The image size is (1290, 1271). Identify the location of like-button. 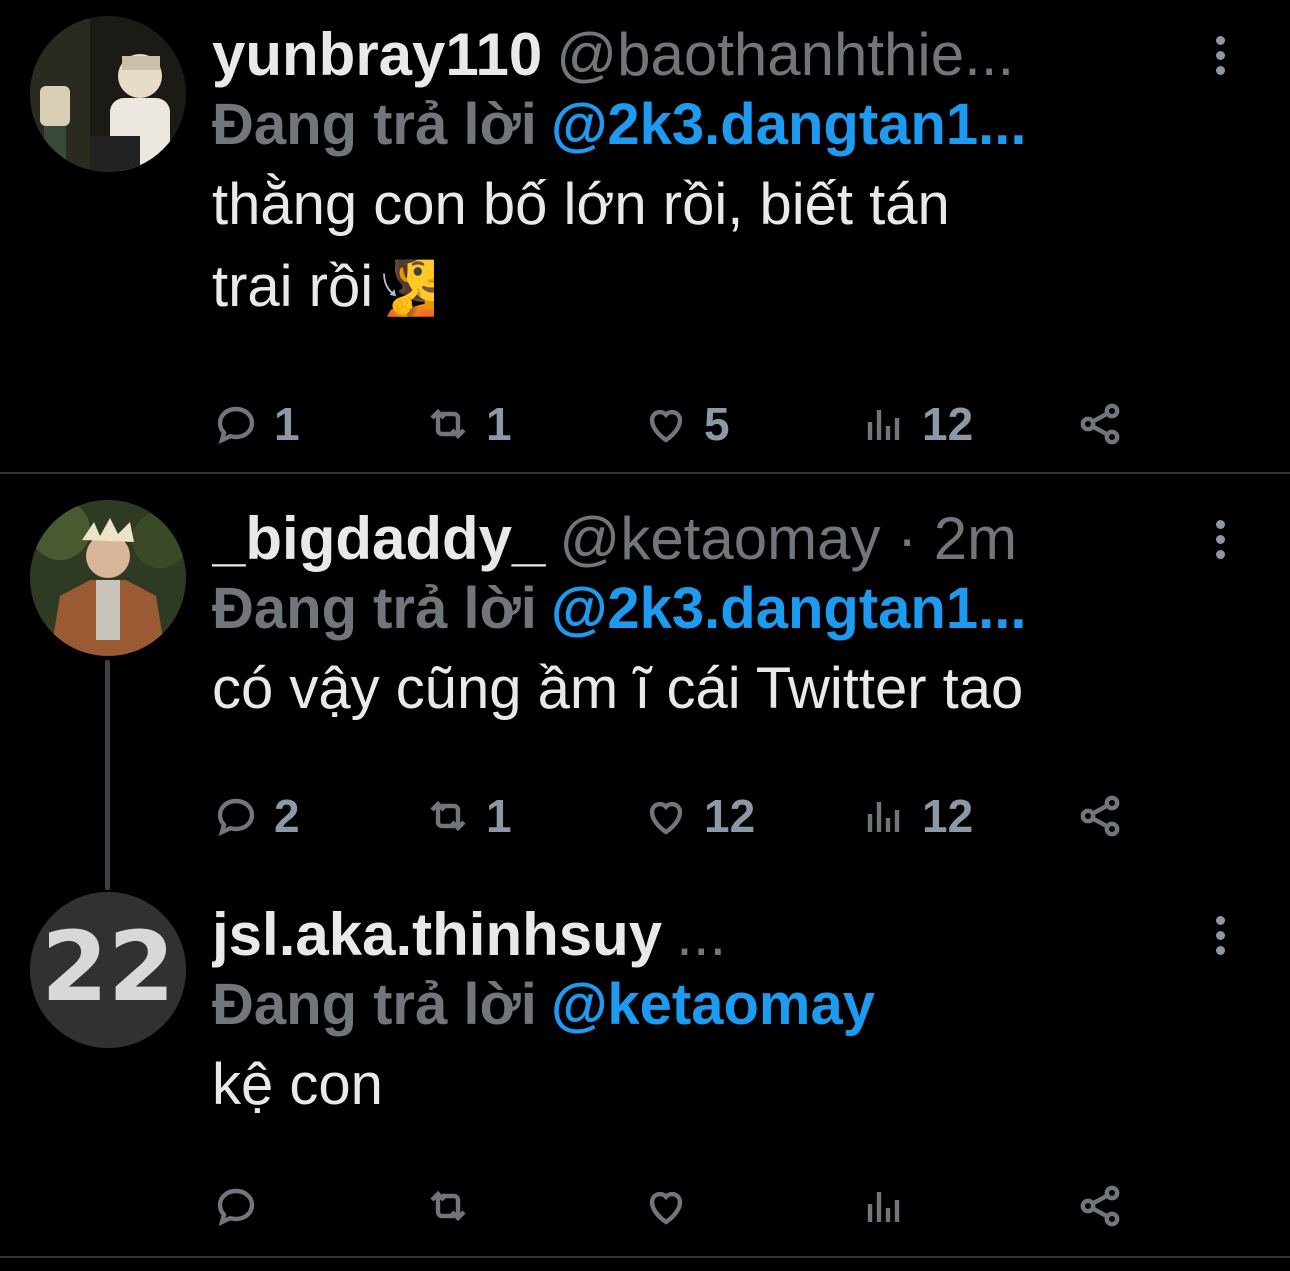
(673, 1206).